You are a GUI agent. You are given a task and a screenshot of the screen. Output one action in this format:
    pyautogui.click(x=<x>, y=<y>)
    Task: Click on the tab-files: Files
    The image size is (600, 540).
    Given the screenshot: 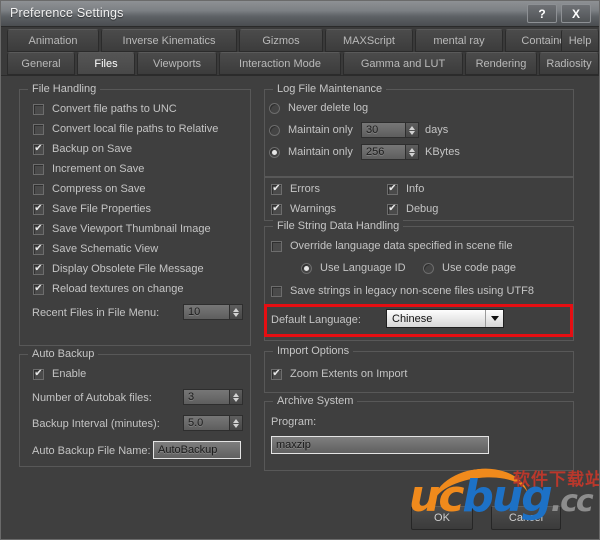 What is the action you would take?
    pyautogui.click(x=106, y=63)
    